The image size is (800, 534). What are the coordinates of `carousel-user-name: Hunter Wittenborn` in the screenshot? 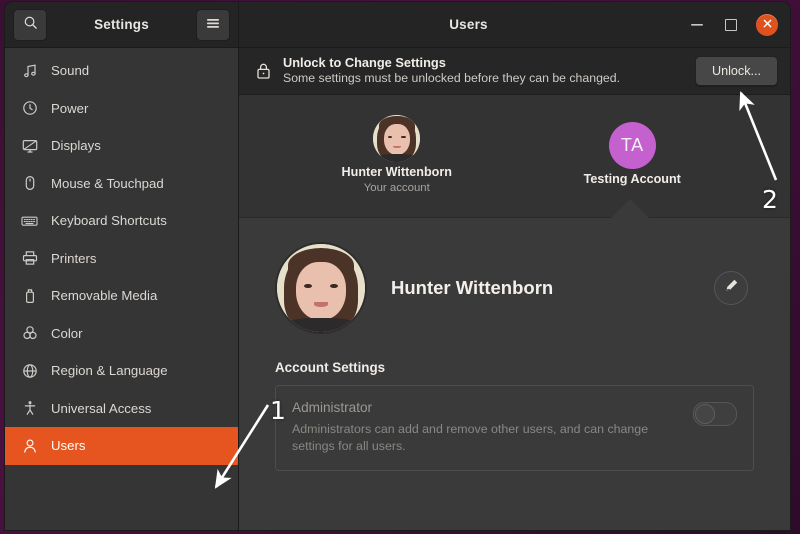 It's located at (396, 171).